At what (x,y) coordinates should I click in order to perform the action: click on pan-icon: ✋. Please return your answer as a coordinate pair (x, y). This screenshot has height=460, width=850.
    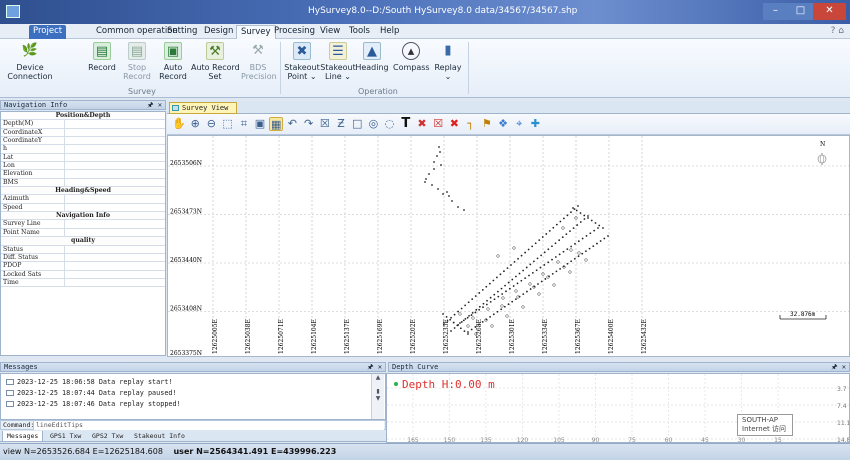
    Looking at the image, I should click on (179, 124).